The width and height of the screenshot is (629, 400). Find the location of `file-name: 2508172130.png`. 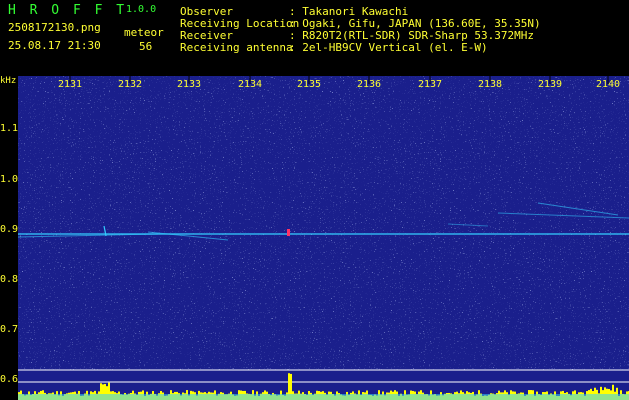

file-name: 2508172130.png is located at coordinates (54, 27).